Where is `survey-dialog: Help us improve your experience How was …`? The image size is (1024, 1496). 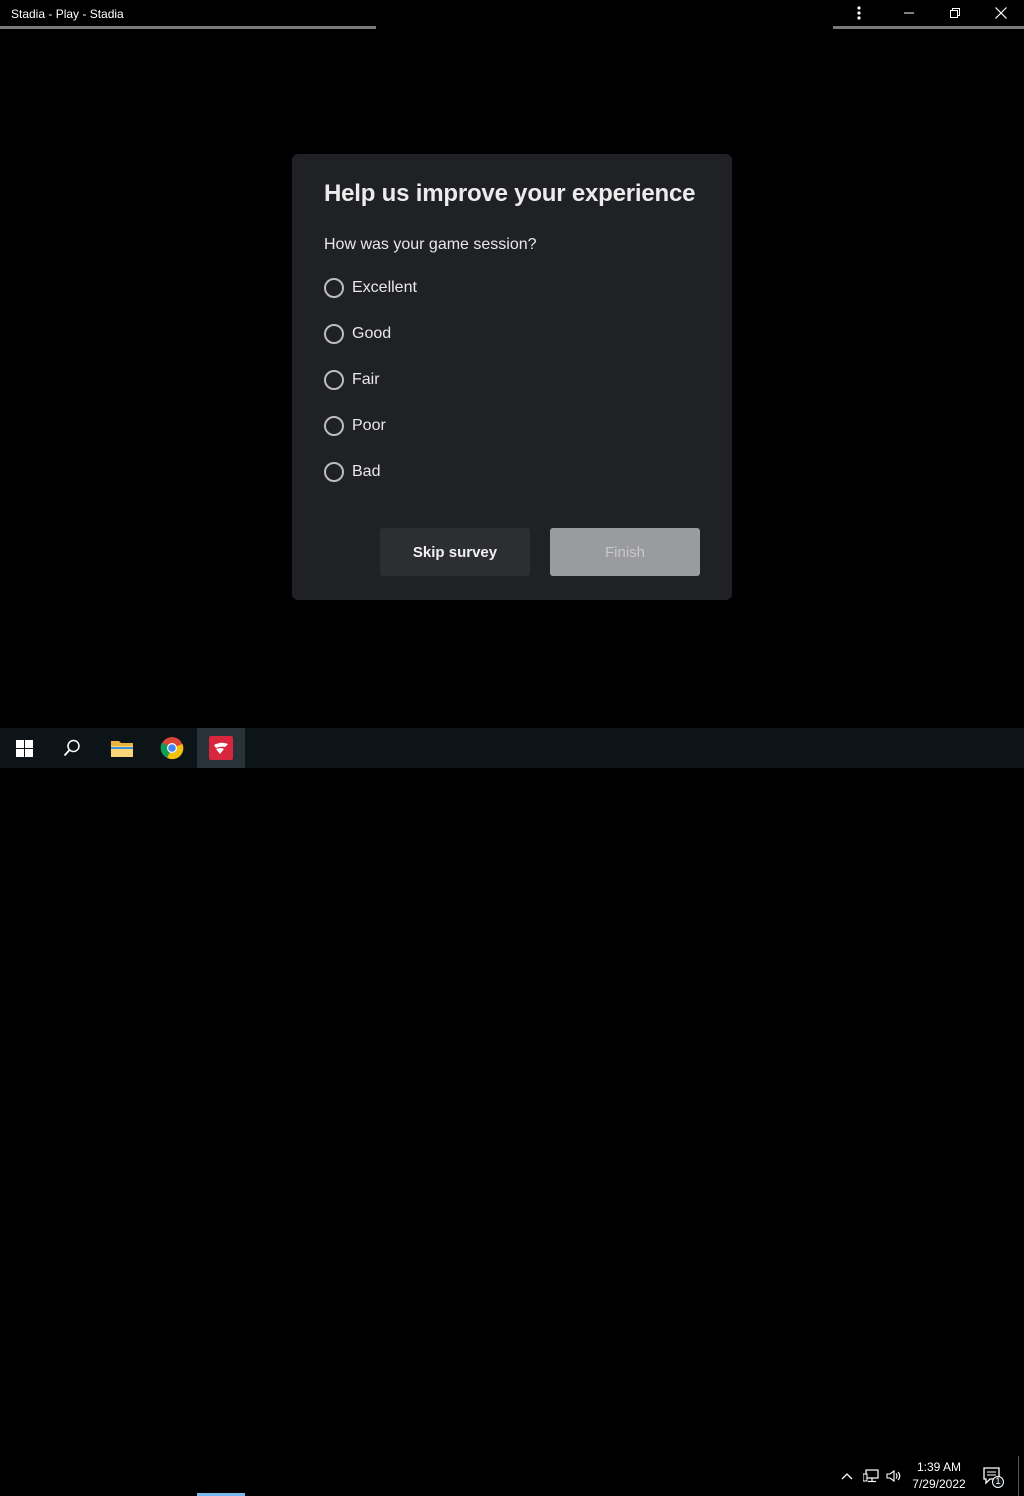 survey-dialog: Help us improve your experience How was … is located at coordinates (512, 377).